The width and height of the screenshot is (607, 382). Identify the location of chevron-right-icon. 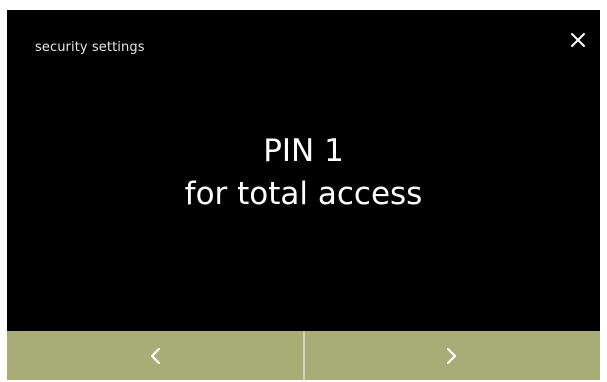
(452, 355).